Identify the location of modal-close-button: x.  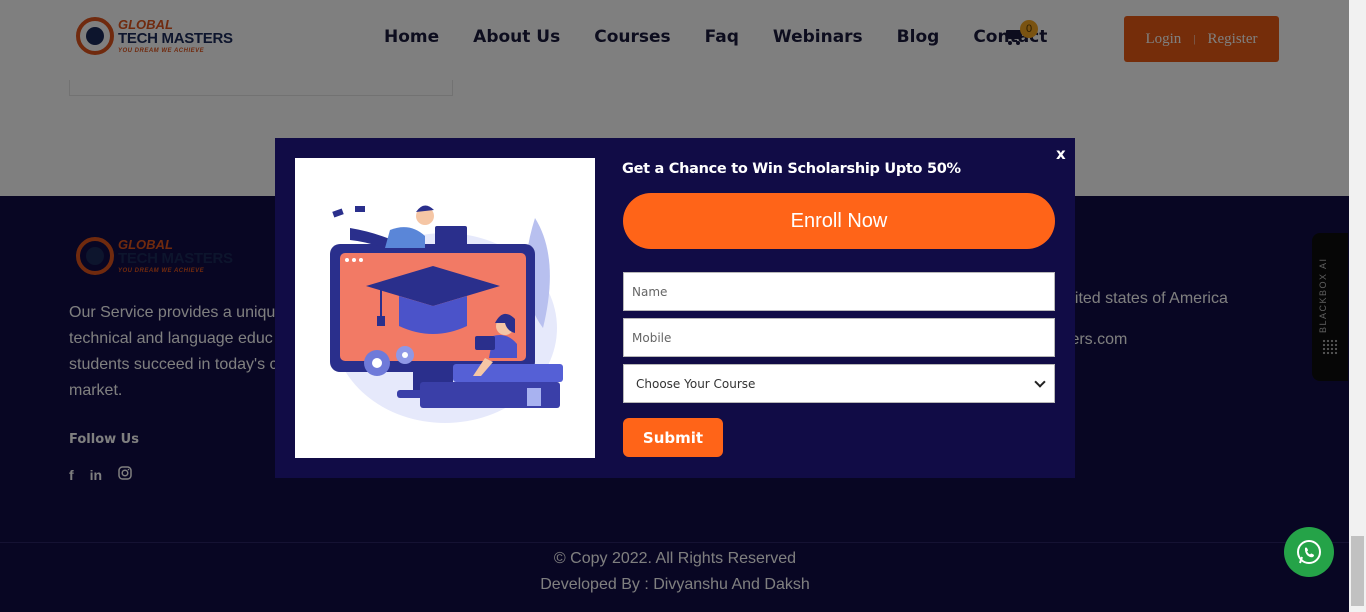
(1061, 154).